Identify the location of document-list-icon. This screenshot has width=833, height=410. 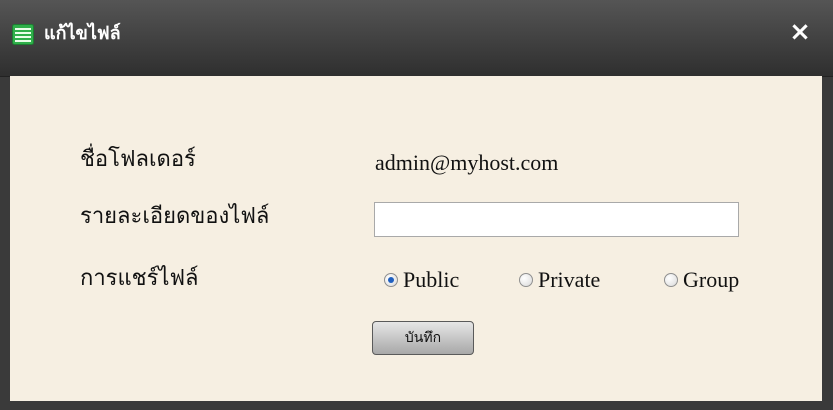
(23, 34).